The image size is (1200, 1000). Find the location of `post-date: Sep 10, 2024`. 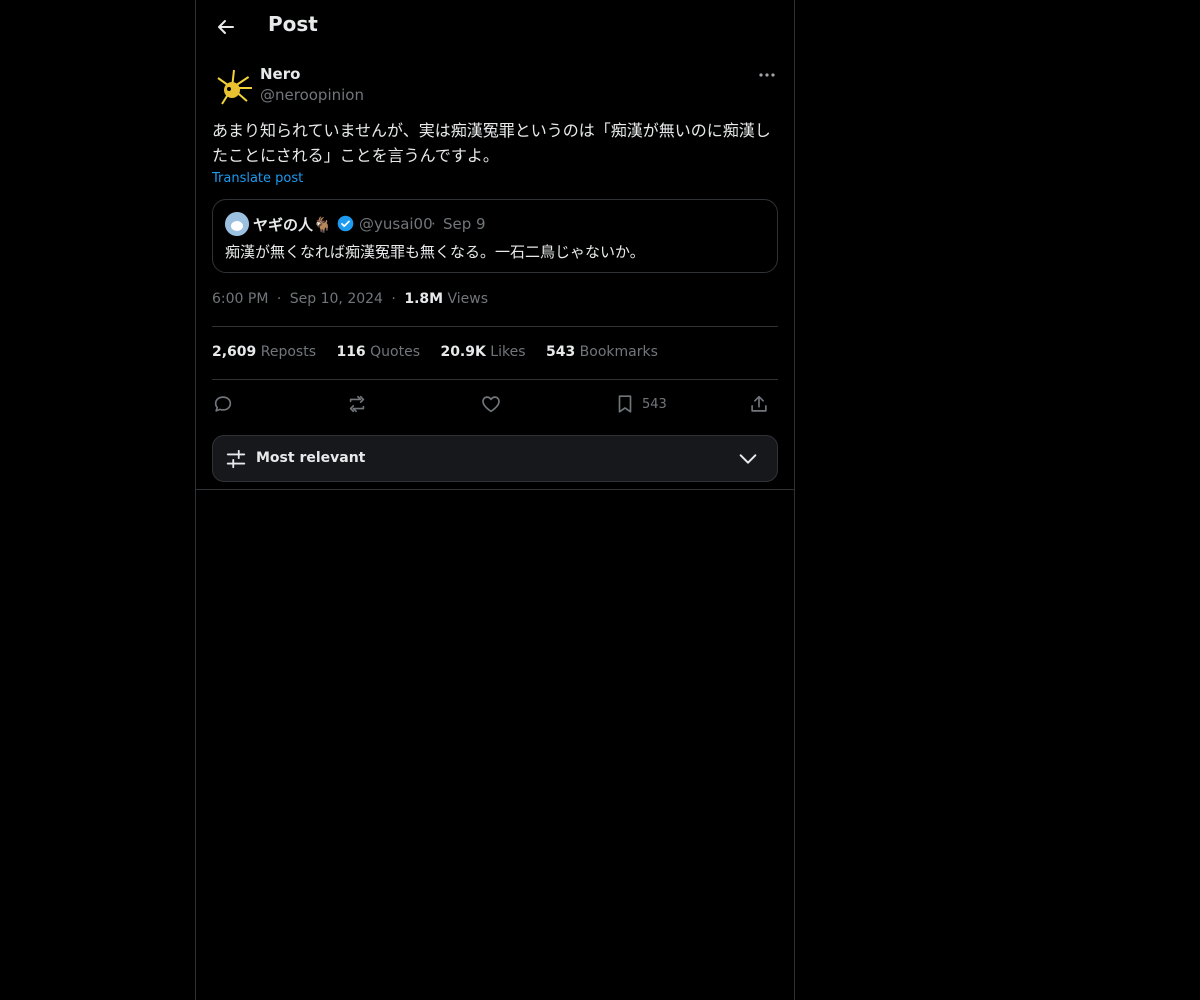

post-date: Sep 10, 2024 is located at coordinates (336, 299).